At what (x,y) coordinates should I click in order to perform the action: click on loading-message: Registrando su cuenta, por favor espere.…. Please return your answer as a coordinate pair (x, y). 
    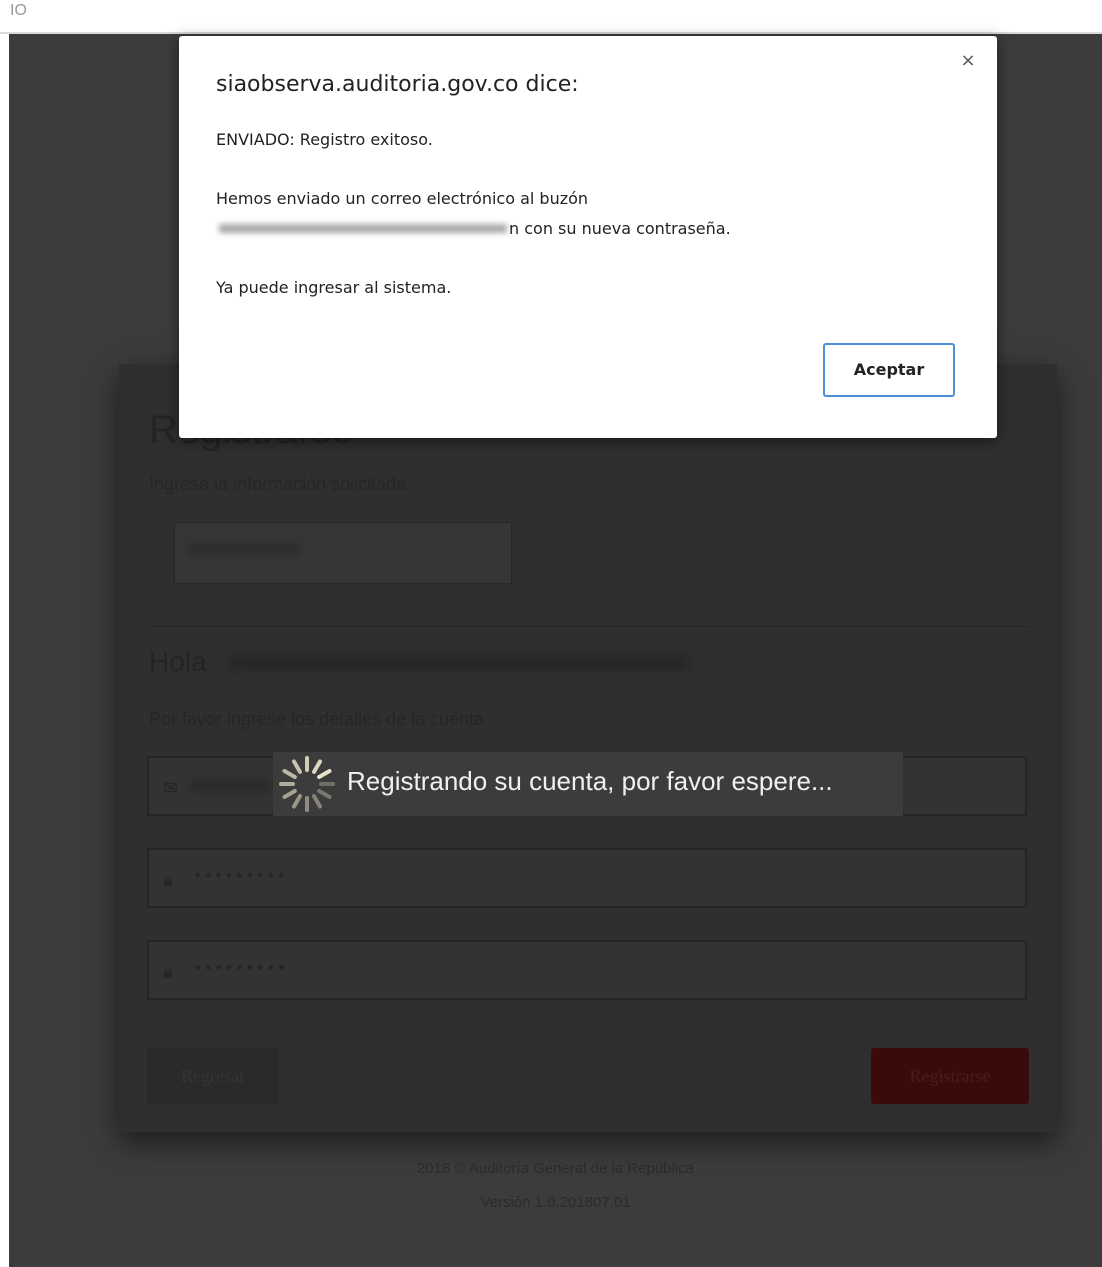
    Looking at the image, I should click on (590, 781).